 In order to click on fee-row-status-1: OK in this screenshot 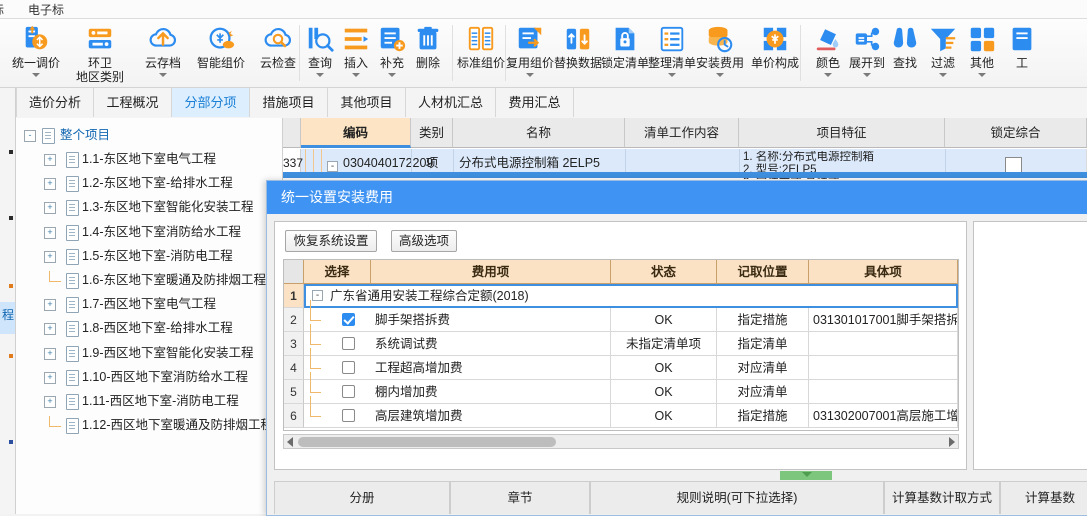, I will do `click(664, 320)`.